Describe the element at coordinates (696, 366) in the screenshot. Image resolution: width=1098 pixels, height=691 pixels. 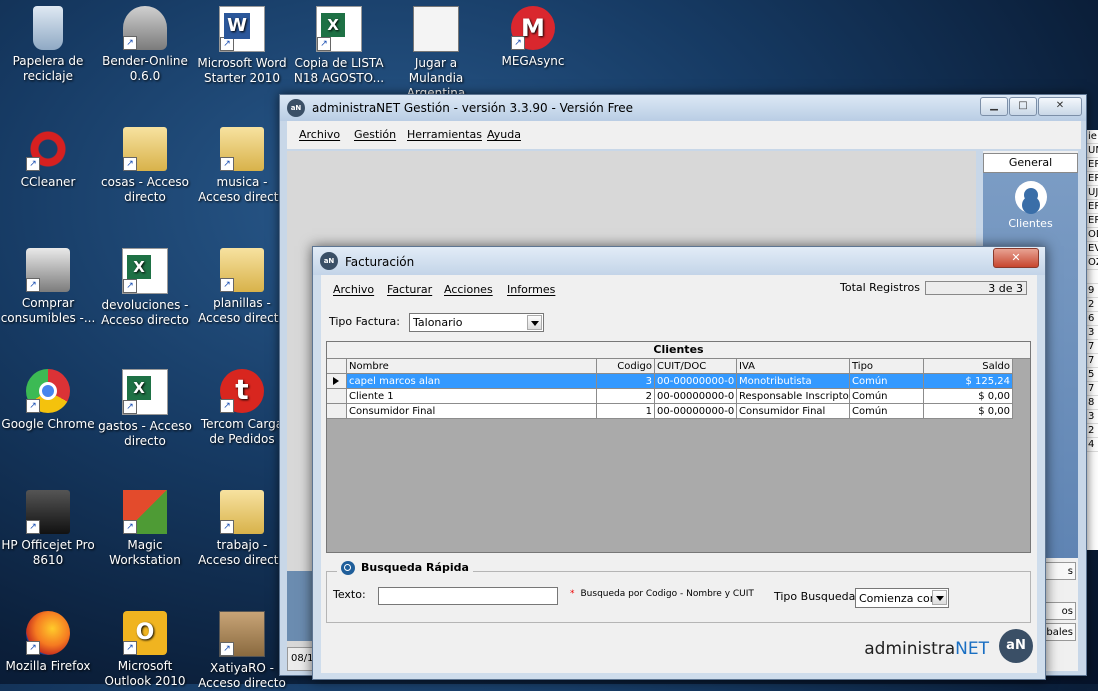
I see `column-header-cuit: CUIT/DOC` at that location.